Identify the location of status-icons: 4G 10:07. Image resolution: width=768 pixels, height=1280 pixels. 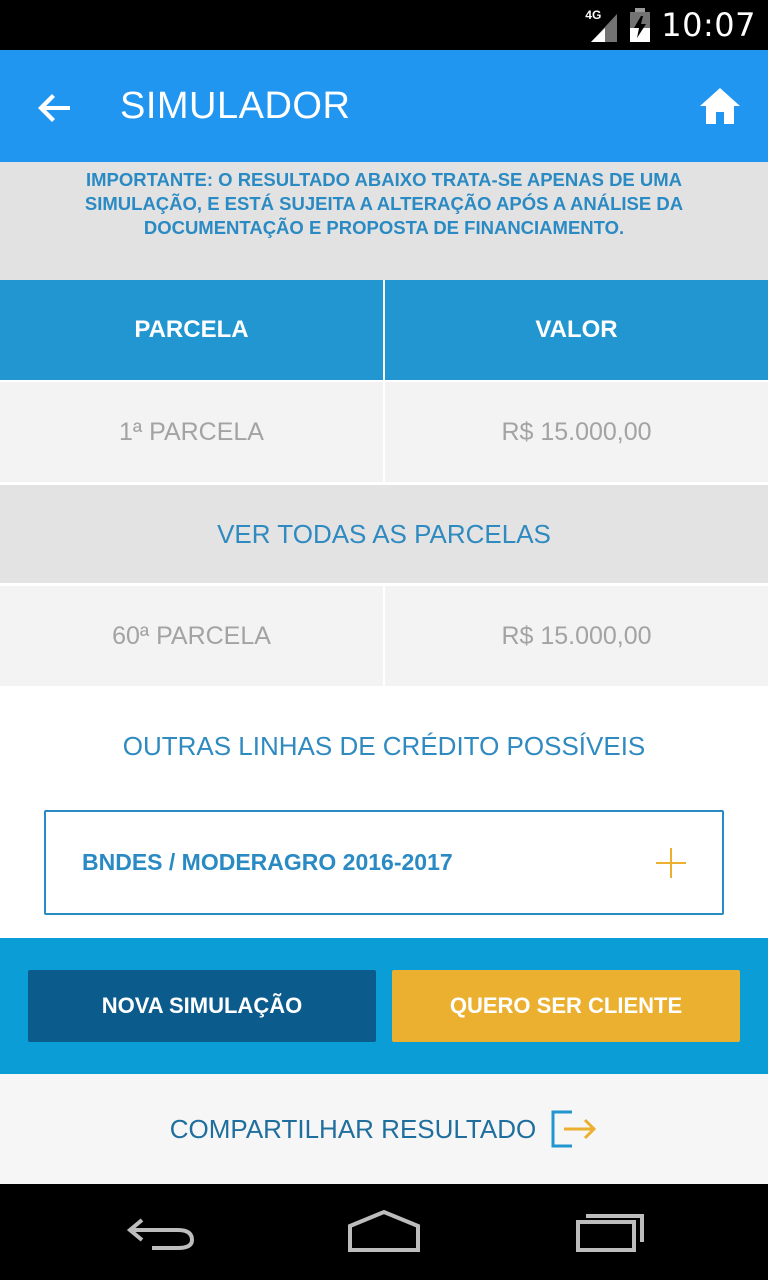
(670, 25).